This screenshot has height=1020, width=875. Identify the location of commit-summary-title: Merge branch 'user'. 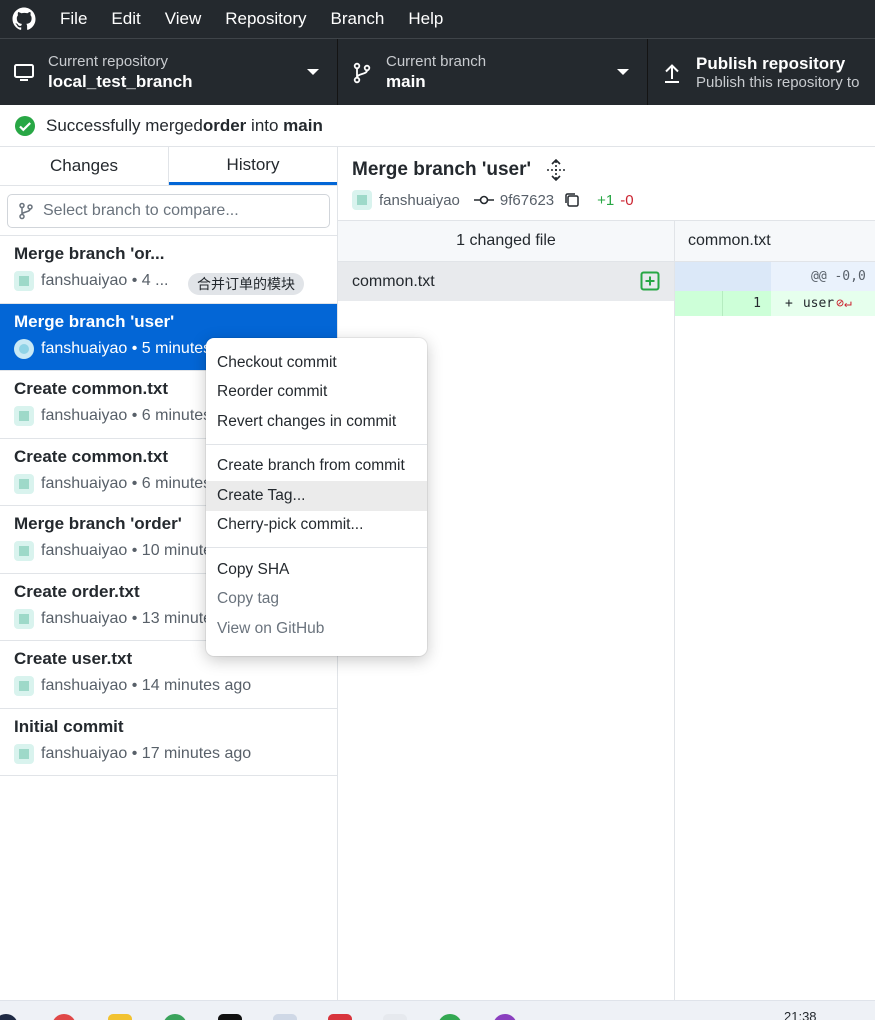
(442, 169).